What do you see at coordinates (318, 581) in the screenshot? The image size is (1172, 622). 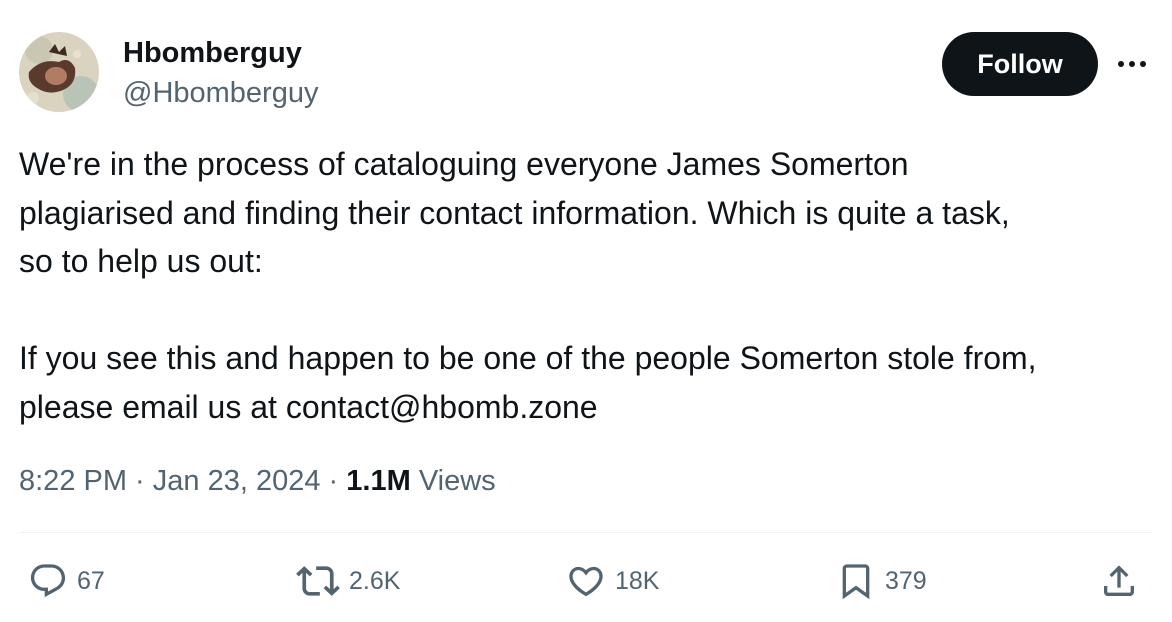 I see `retweet-icon` at bounding box center [318, 581].